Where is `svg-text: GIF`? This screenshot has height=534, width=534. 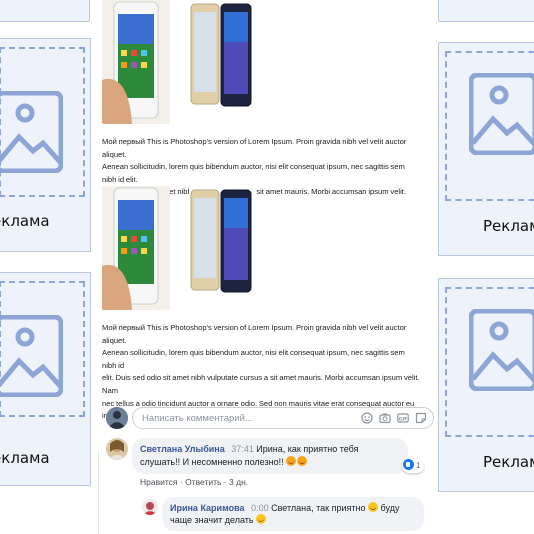
svg-text: GIF is located at coordinates (403, 419).